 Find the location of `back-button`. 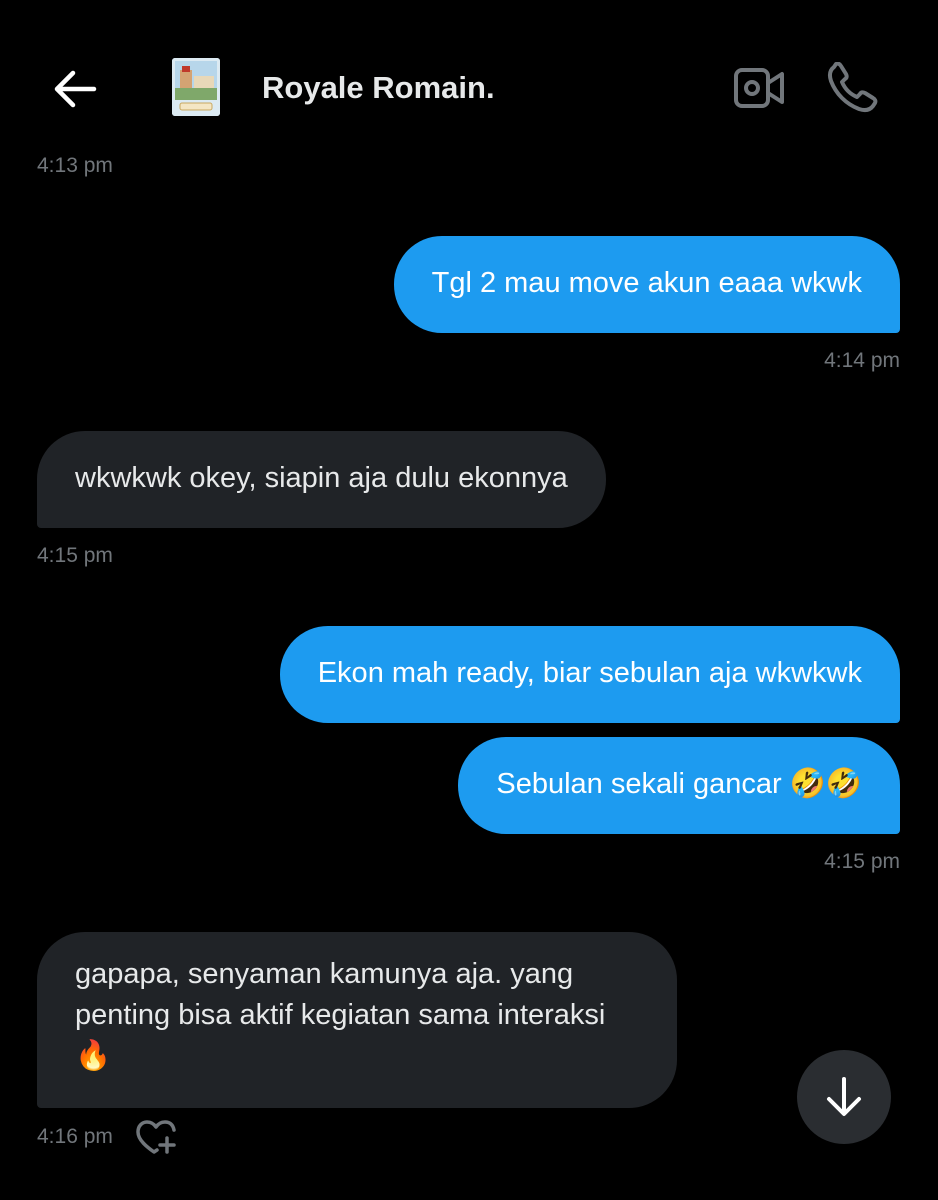

back-button is located at coordinates (75, 89).